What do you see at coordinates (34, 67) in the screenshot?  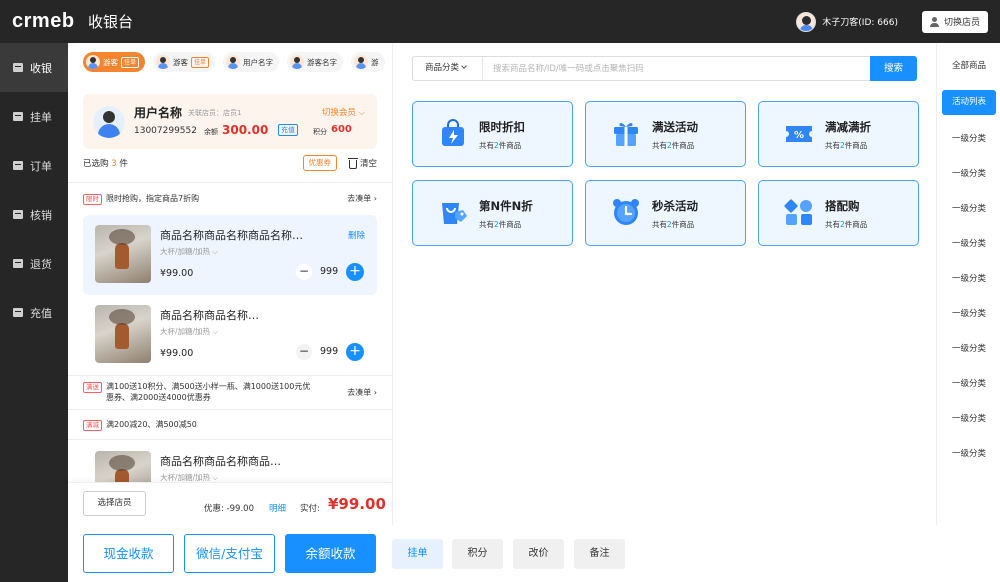 I see `nav-item-cashier: 收银` at bounding box center [34, 67].